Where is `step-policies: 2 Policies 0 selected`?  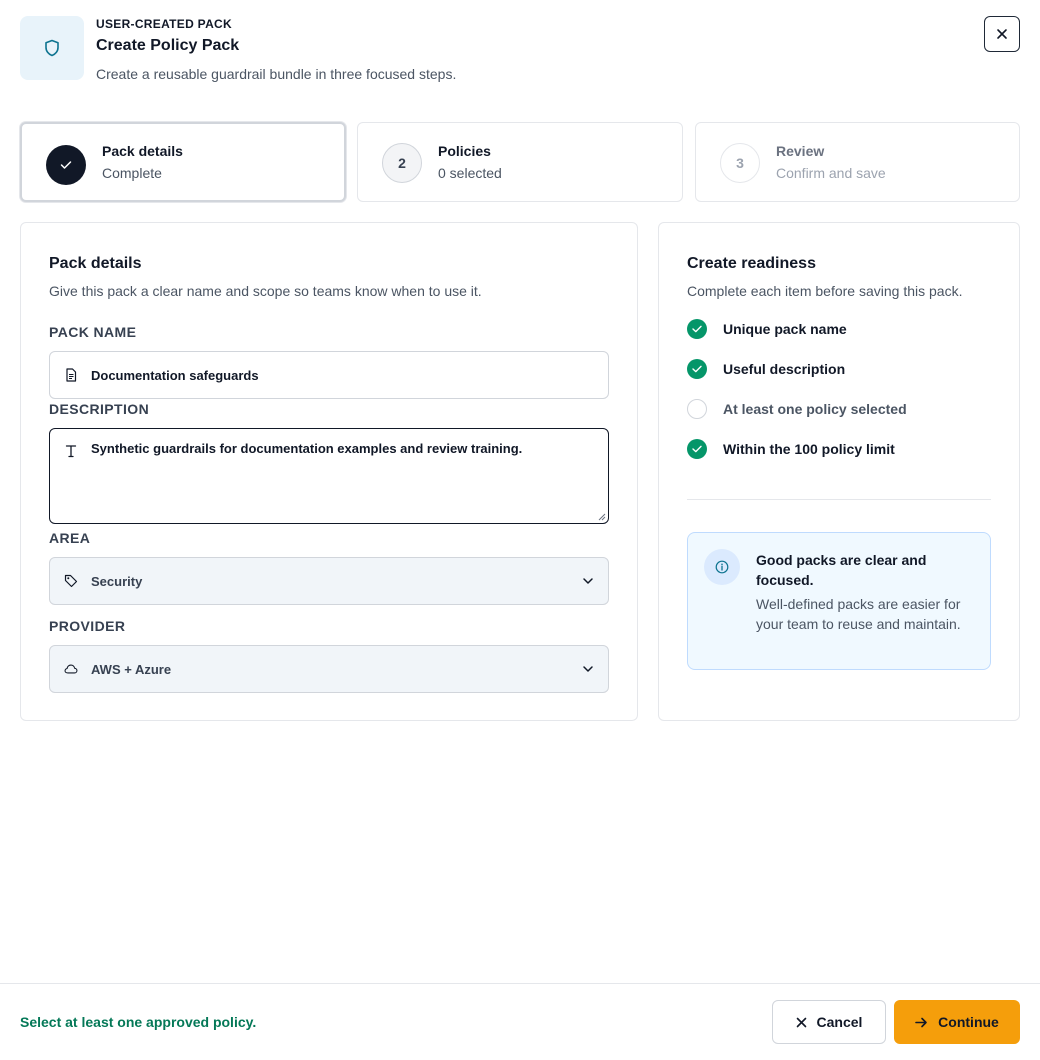
step-policies: 2 Policies 0 selected is located at coordinates (520, 162).